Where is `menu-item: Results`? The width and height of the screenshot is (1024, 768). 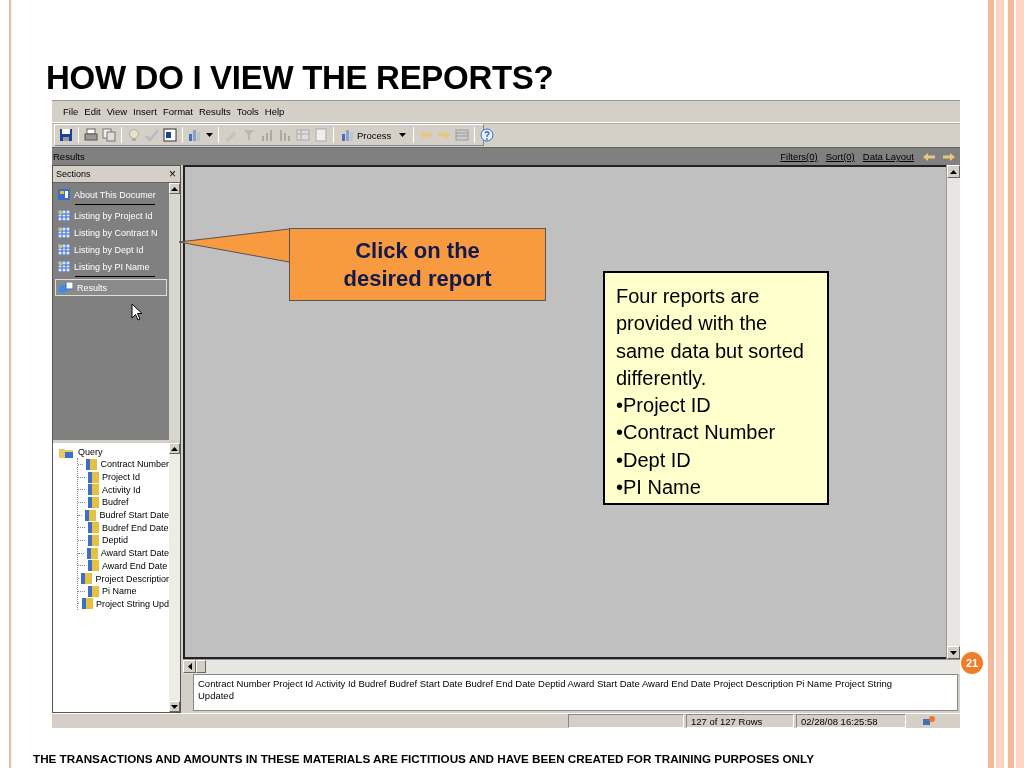
menu-item: Results is located at coordinates (214, 111).